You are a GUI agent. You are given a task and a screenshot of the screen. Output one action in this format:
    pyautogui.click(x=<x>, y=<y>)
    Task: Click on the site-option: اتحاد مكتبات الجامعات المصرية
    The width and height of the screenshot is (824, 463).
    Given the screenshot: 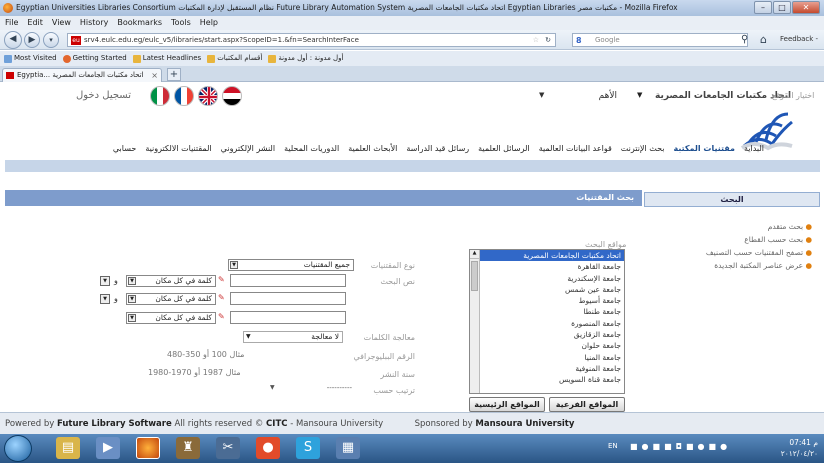 What is the action you would take?
    pyautogui.click(x=552, y=256)
    